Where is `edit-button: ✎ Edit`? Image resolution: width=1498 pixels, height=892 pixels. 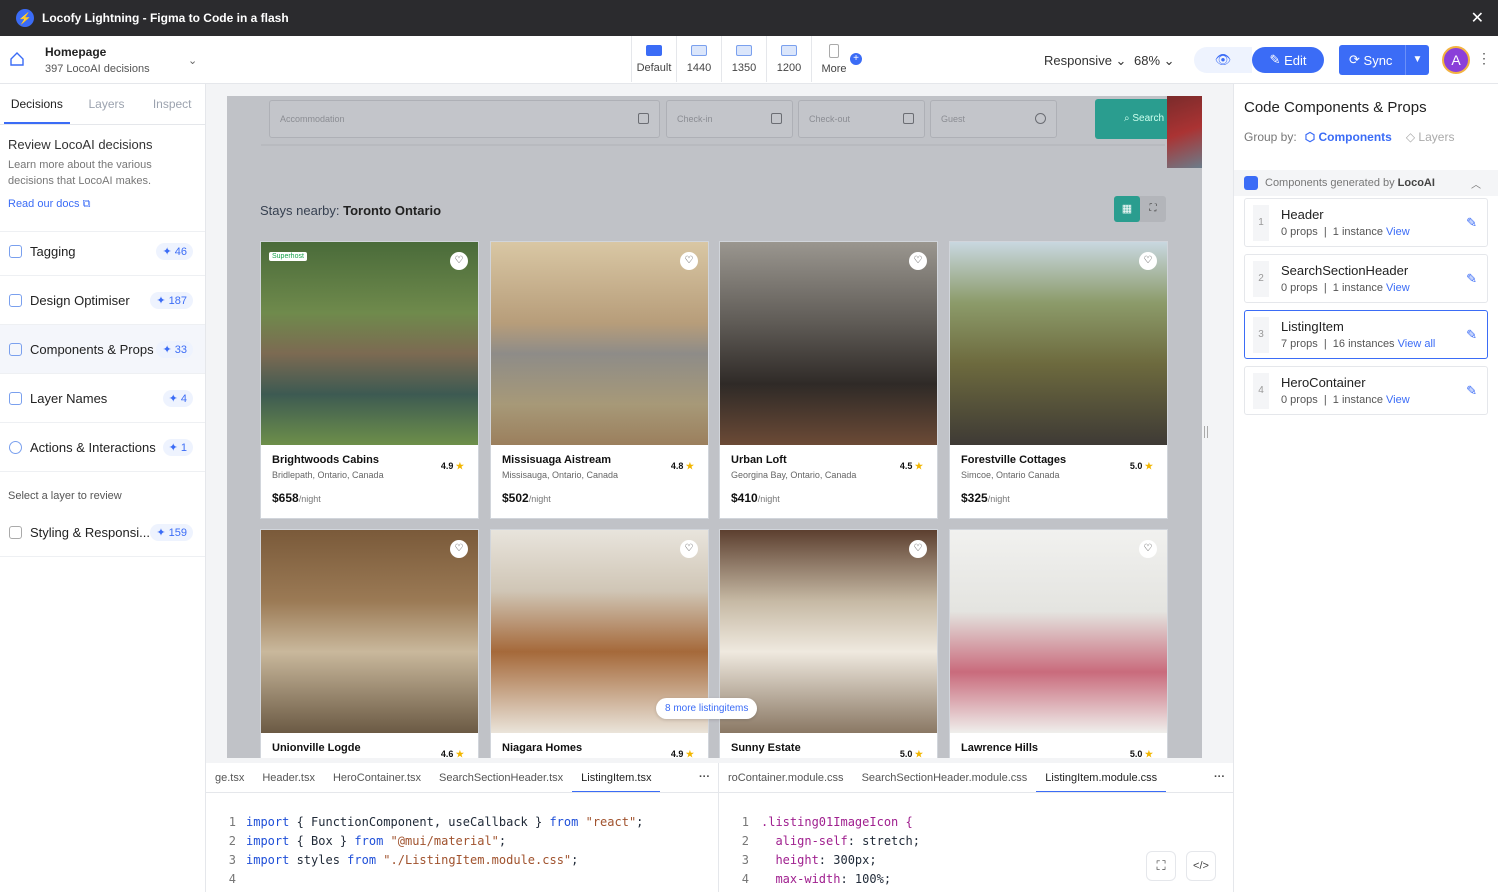
edit-button: ✎ Edit is located at coordinates (1288, 60).